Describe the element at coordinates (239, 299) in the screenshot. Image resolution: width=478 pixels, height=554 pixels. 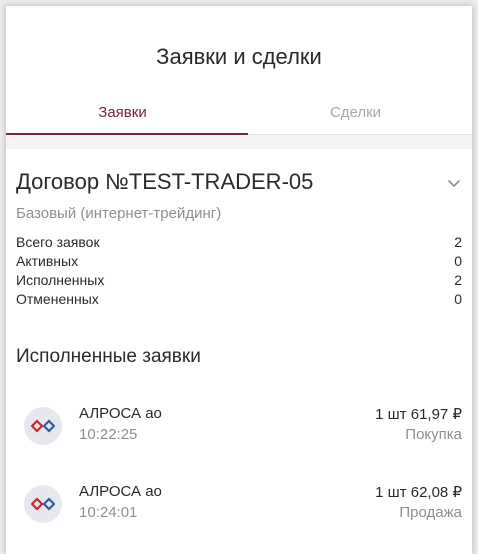
I see `stat-row-cancelled: Отмененных 0` at that location.